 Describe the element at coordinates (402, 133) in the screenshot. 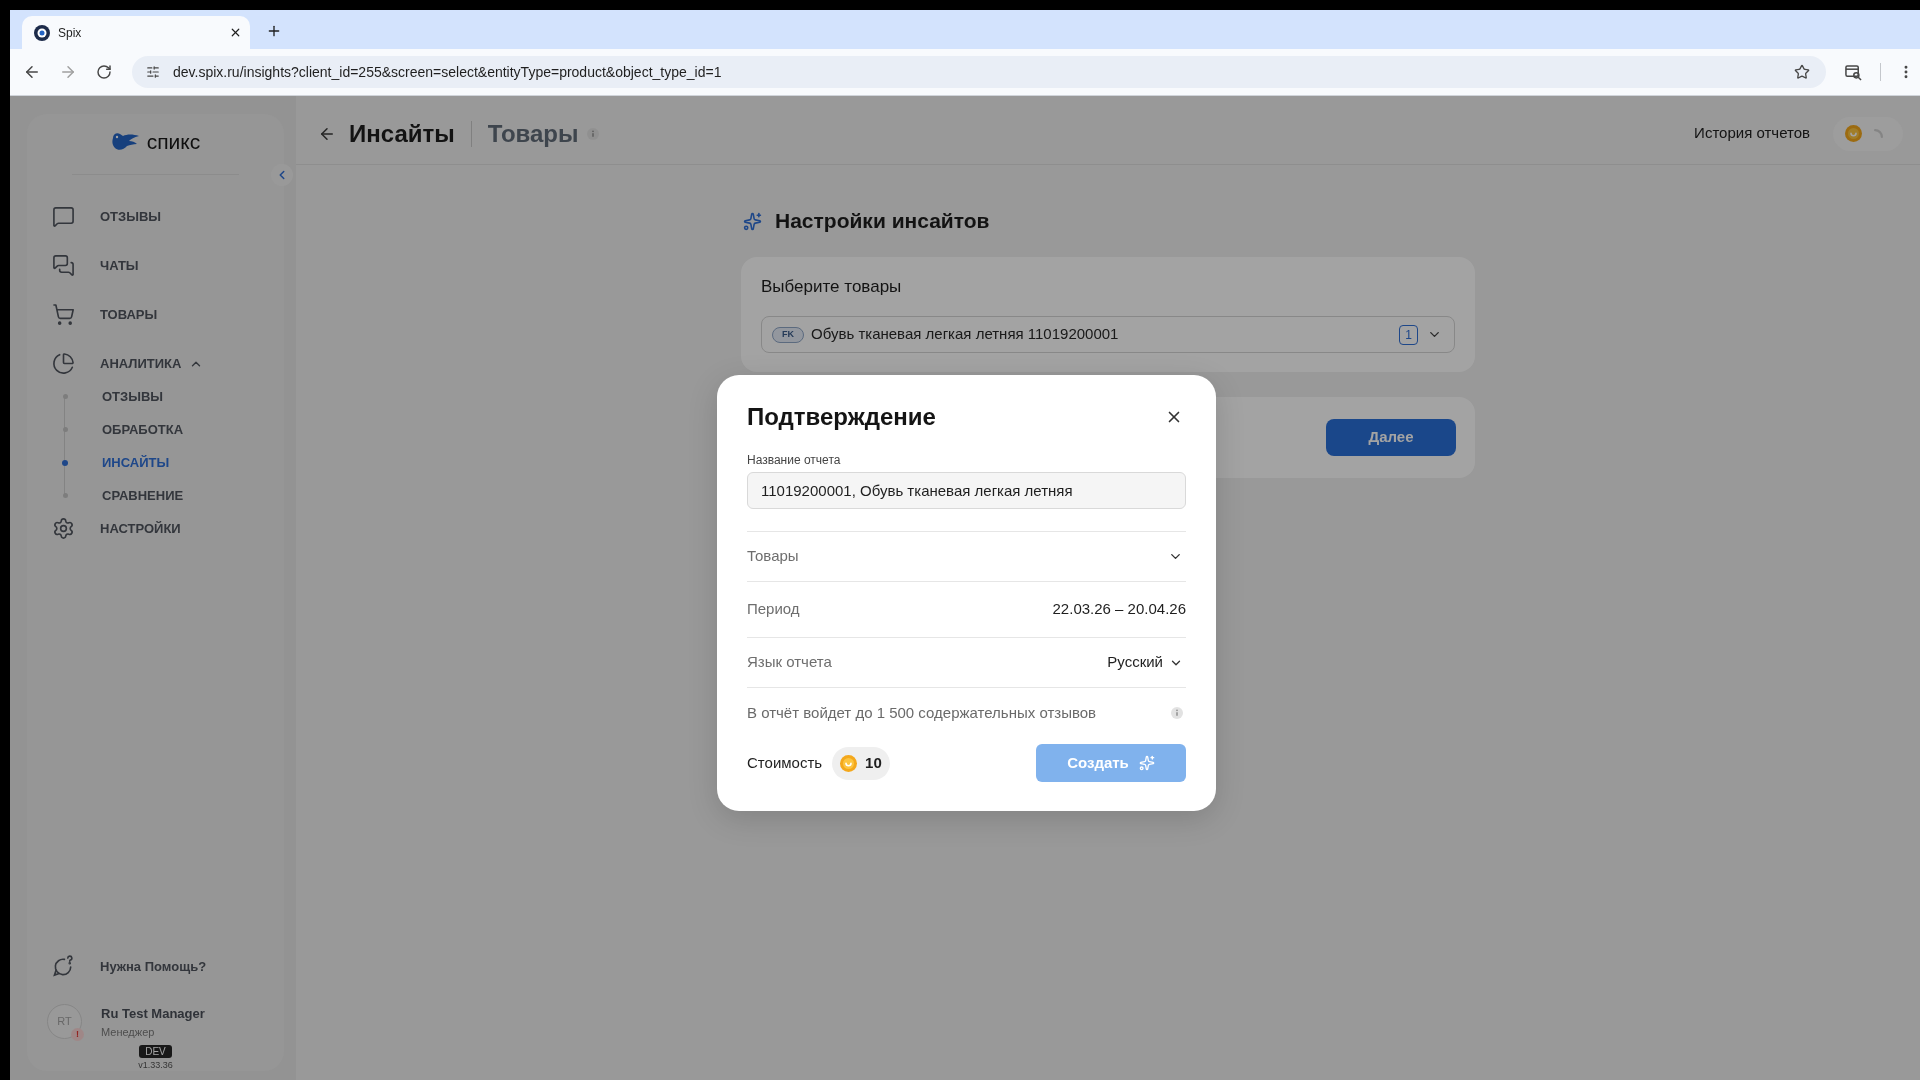

I see `page-title: Инсайты` at that location.